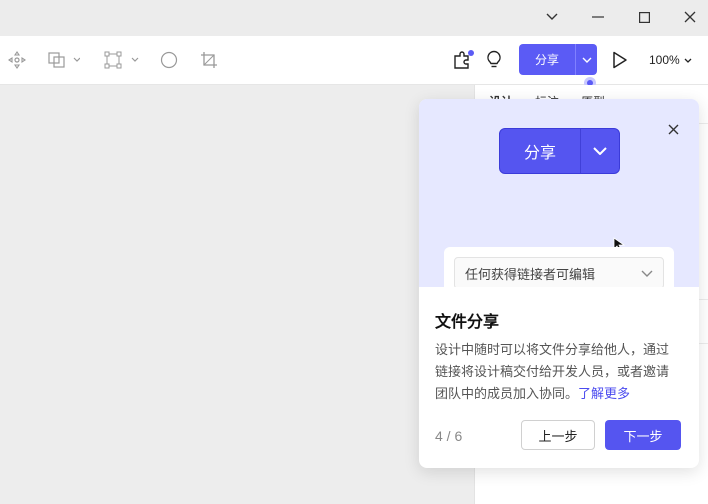 Image resolution: width=708 pixels, height=504 pixels. Describe the element at coordinates (547, 59) in the screenshot. I see `share-button-label: 分享` at that location.